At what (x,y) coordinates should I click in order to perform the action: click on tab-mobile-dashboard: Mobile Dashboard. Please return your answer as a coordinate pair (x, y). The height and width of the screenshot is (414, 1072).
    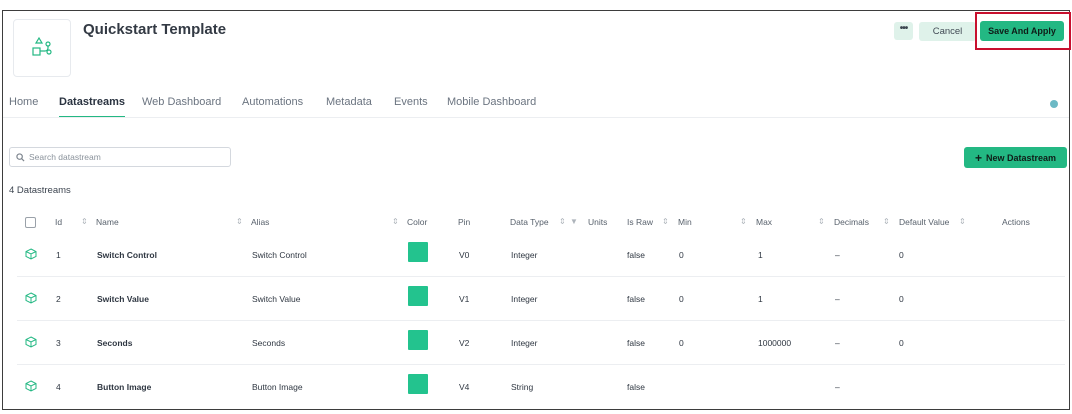
    Looking at the image, I should click on (491, 102).